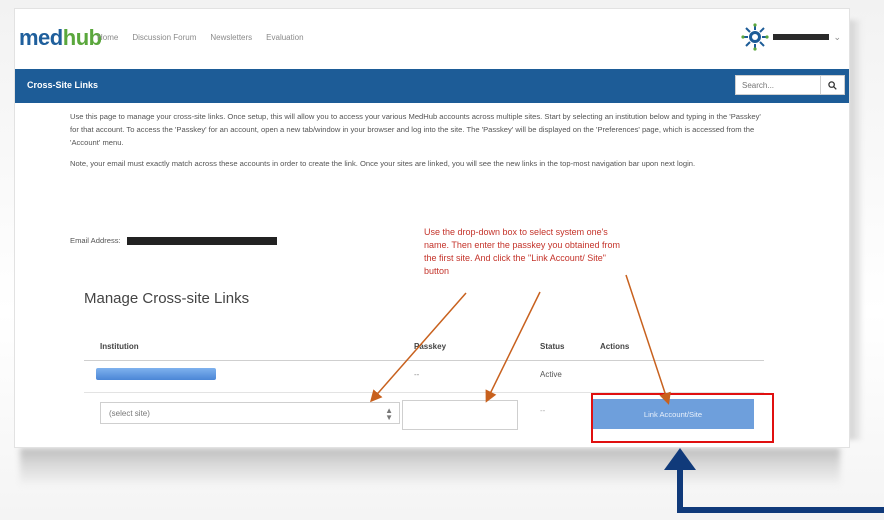  Describe the element at coordinates (284, 37) in the screenshot. I see `nav-evaluation: Evaluation` at that location.